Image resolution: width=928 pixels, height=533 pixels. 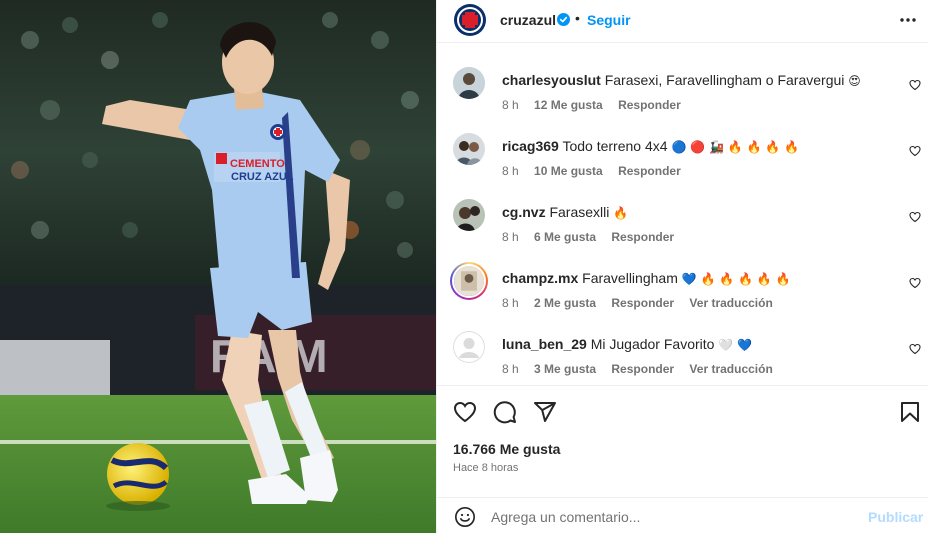 I want to click on crest-cross-bar, so click(x=470, y=20).